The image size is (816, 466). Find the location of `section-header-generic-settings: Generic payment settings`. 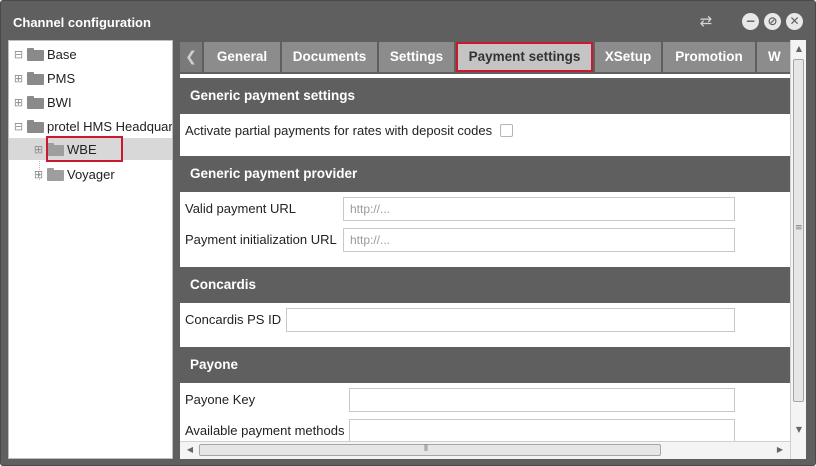

section-header-generic-settings: Generic payment settings is located at coordinates (485, 96).